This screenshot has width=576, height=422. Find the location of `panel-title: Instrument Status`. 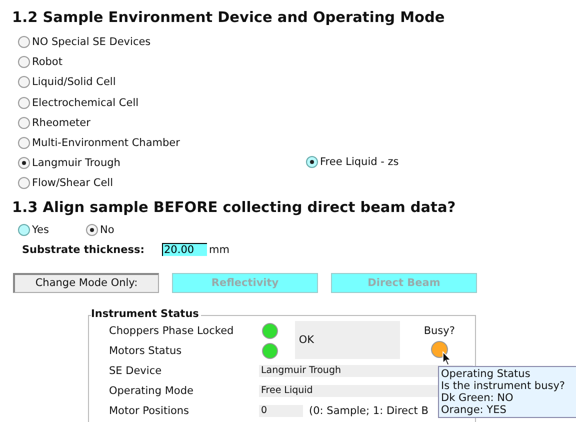

panel-title: Instrument Status is located at coordinates (146, 314).